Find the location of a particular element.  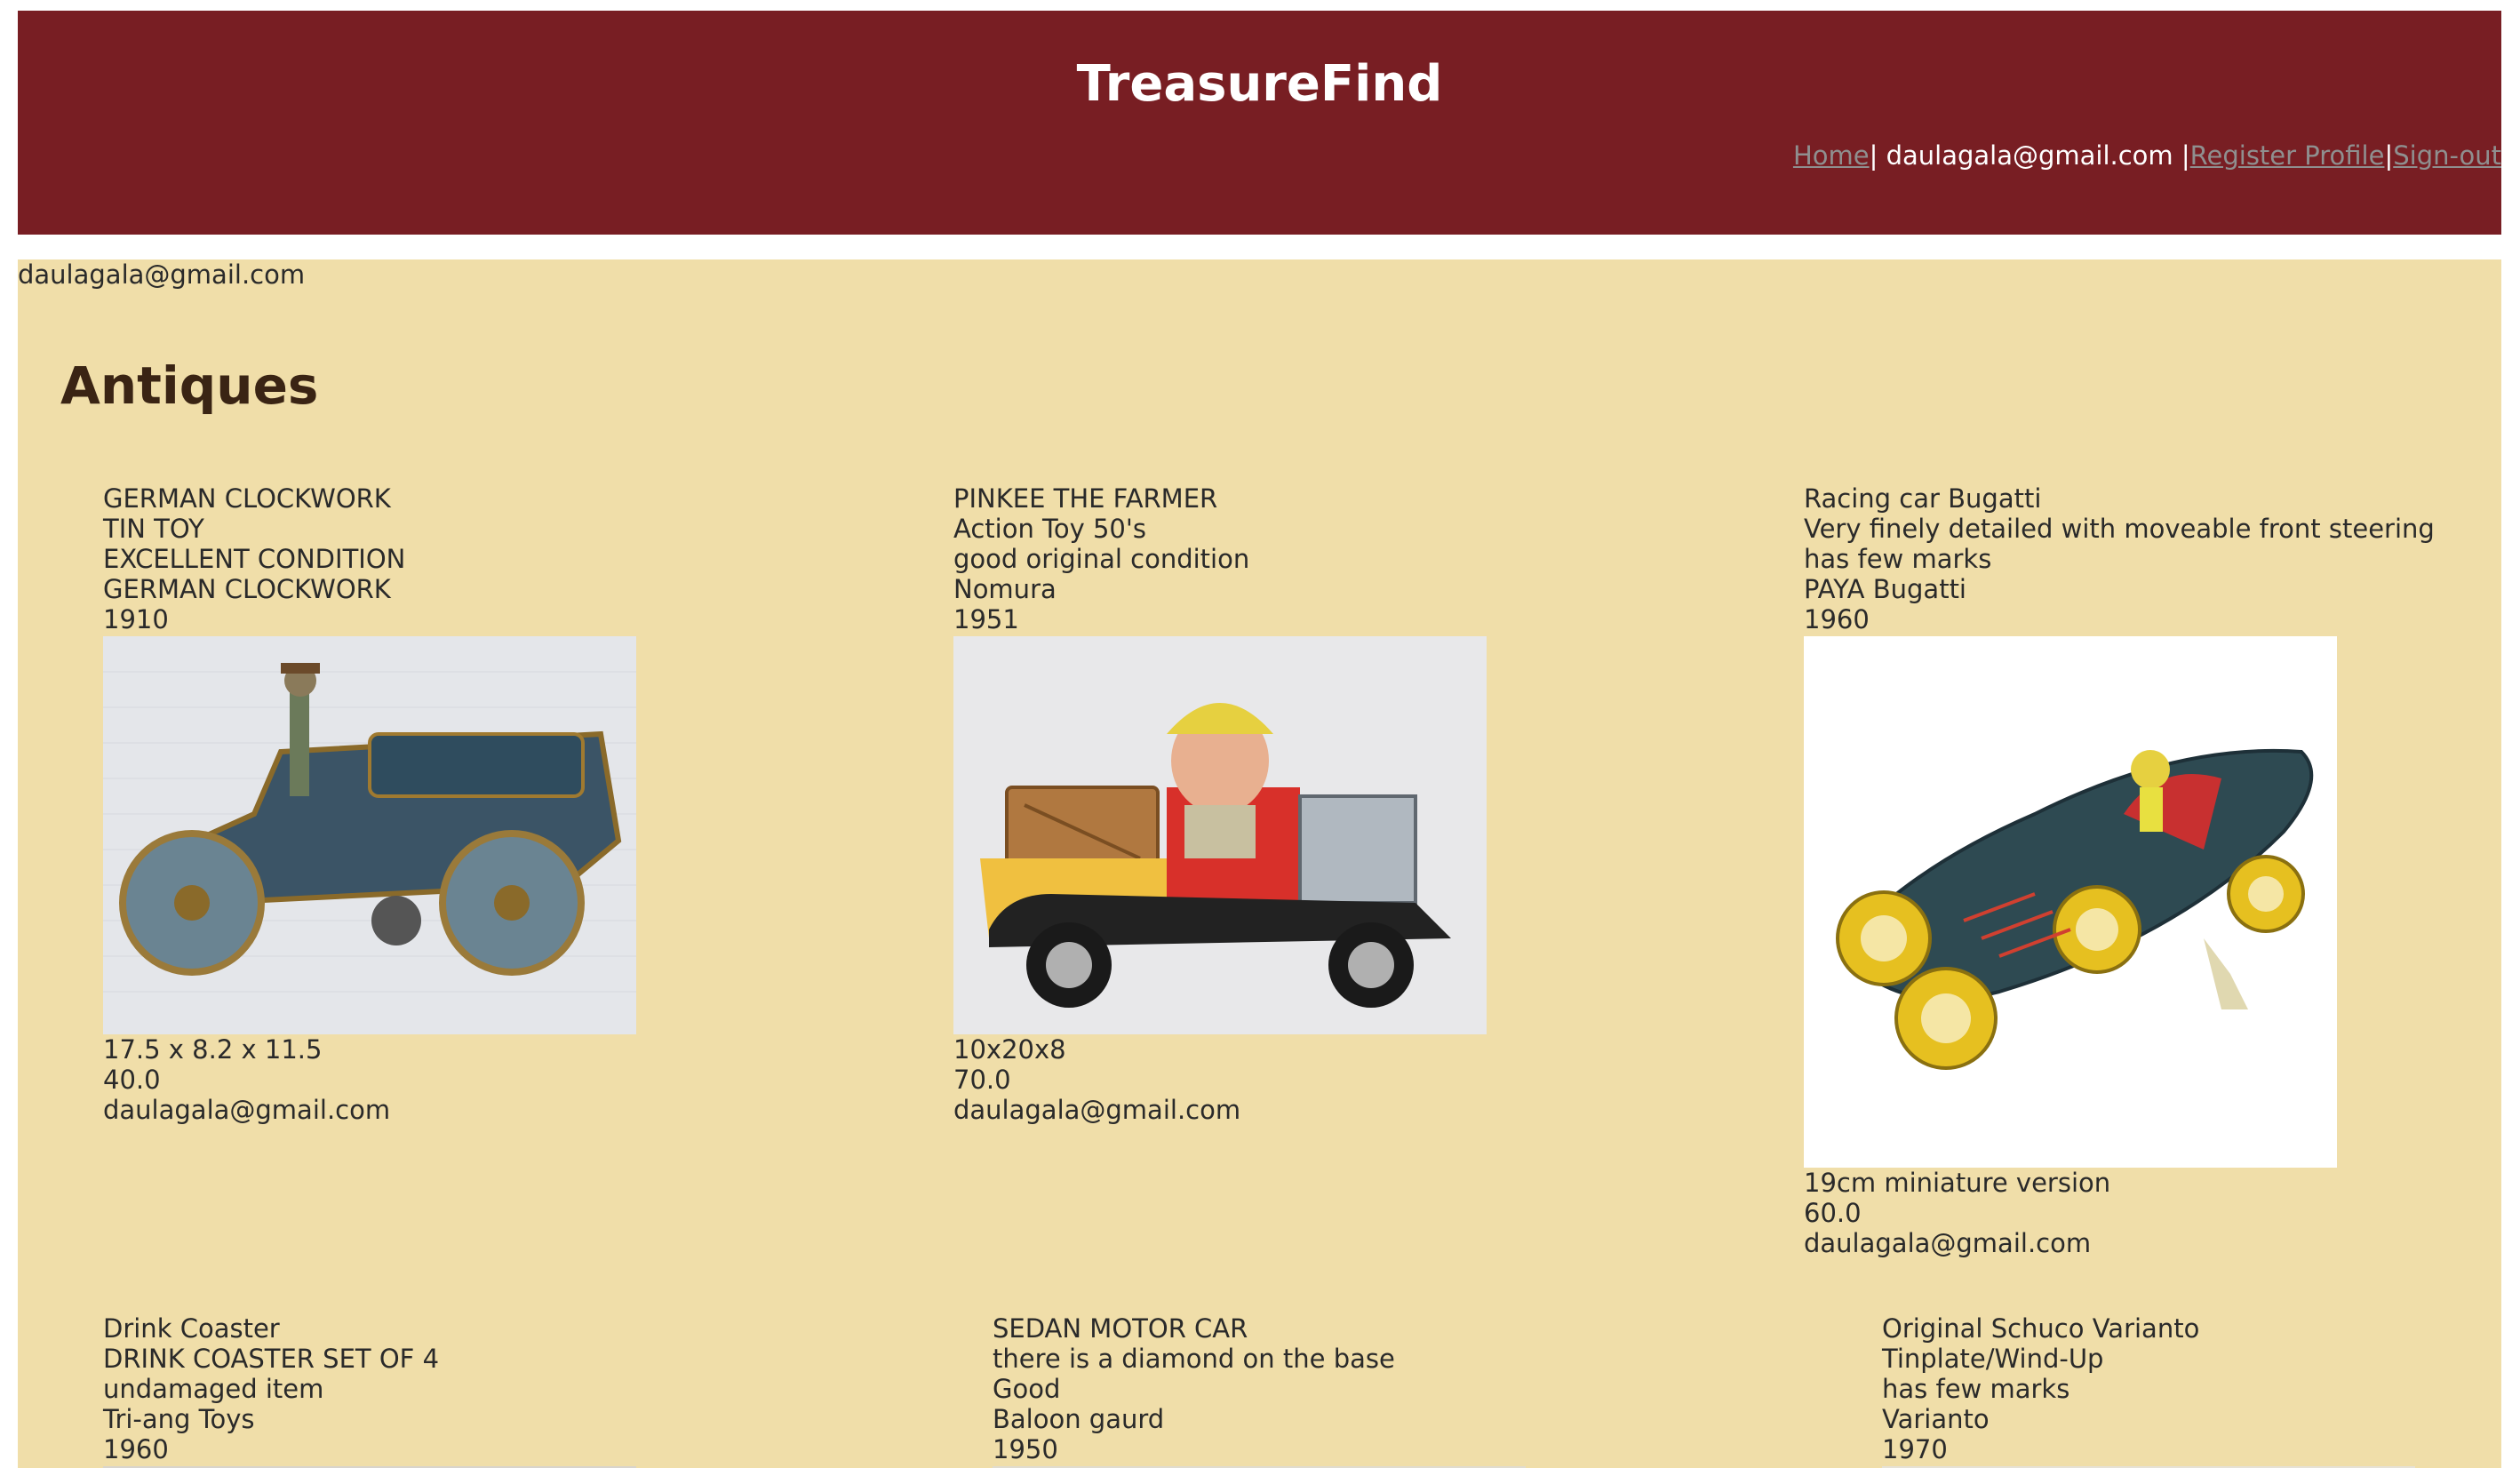

item-type: TIN TOY is located at coordinates (153, 529).